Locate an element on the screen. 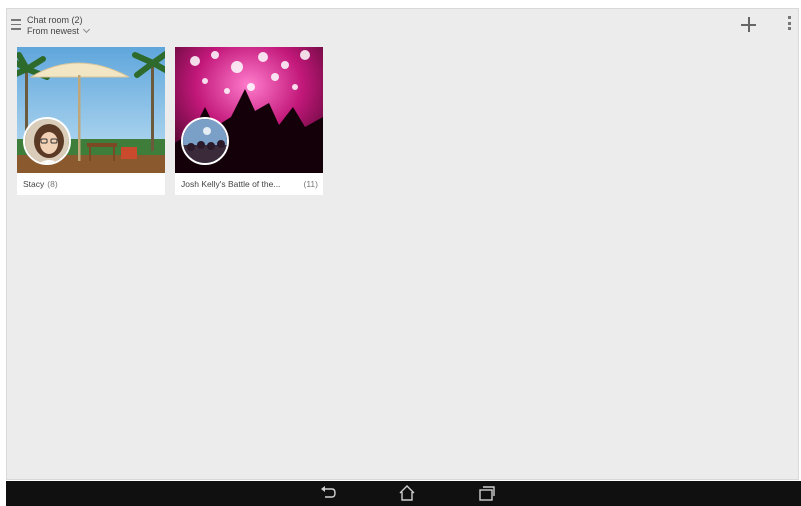 This screenshot has height=506, width=801. room-label: Josh Kelly's Battle of the... (11) is located at coordinates (249, 184).